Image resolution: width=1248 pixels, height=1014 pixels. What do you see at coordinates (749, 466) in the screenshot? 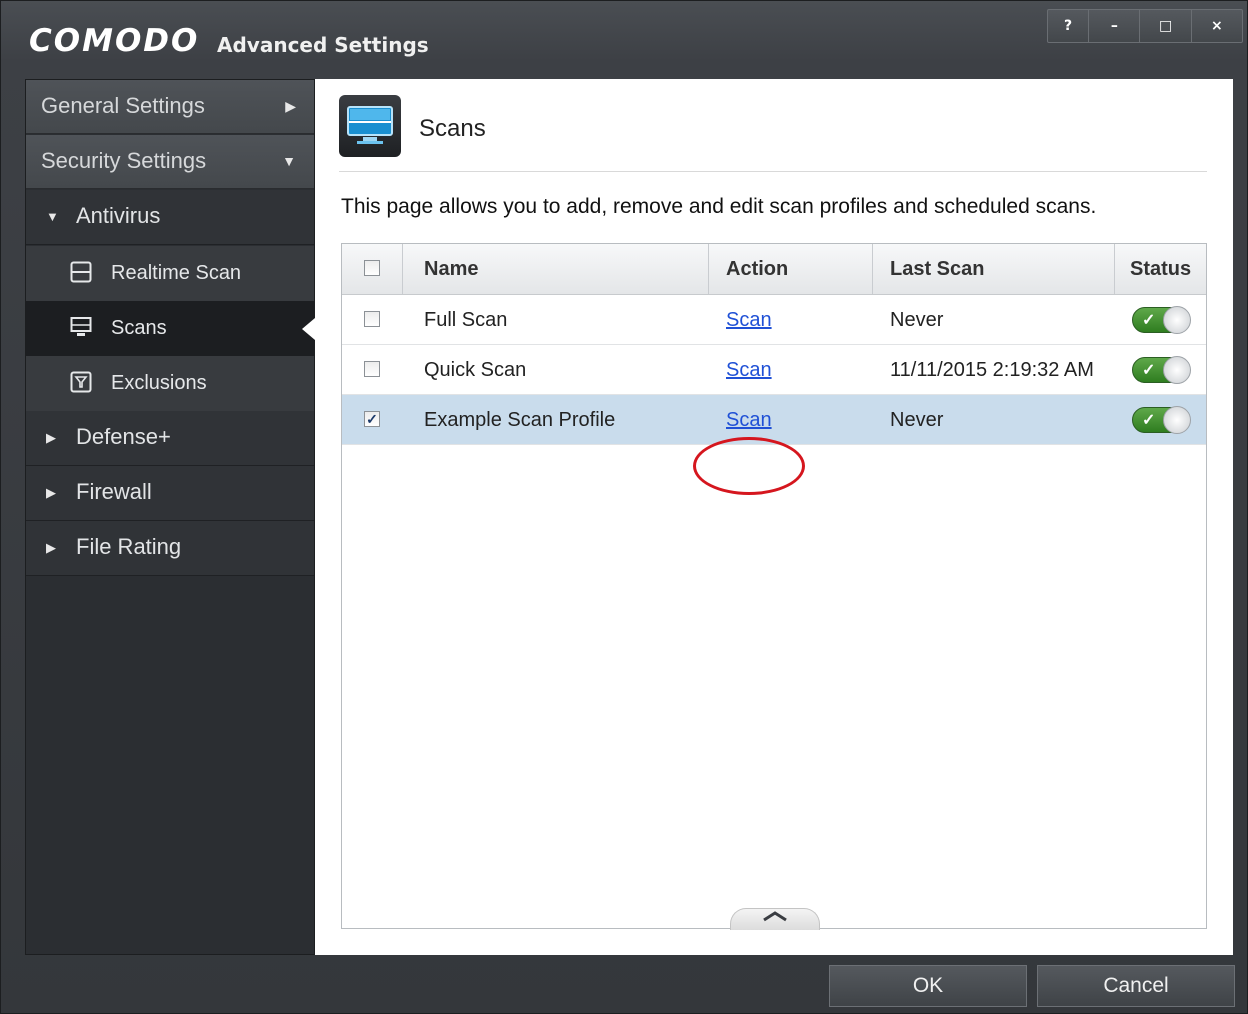
I see `highlight-annotation-circle` at bounding box center [749, 466].